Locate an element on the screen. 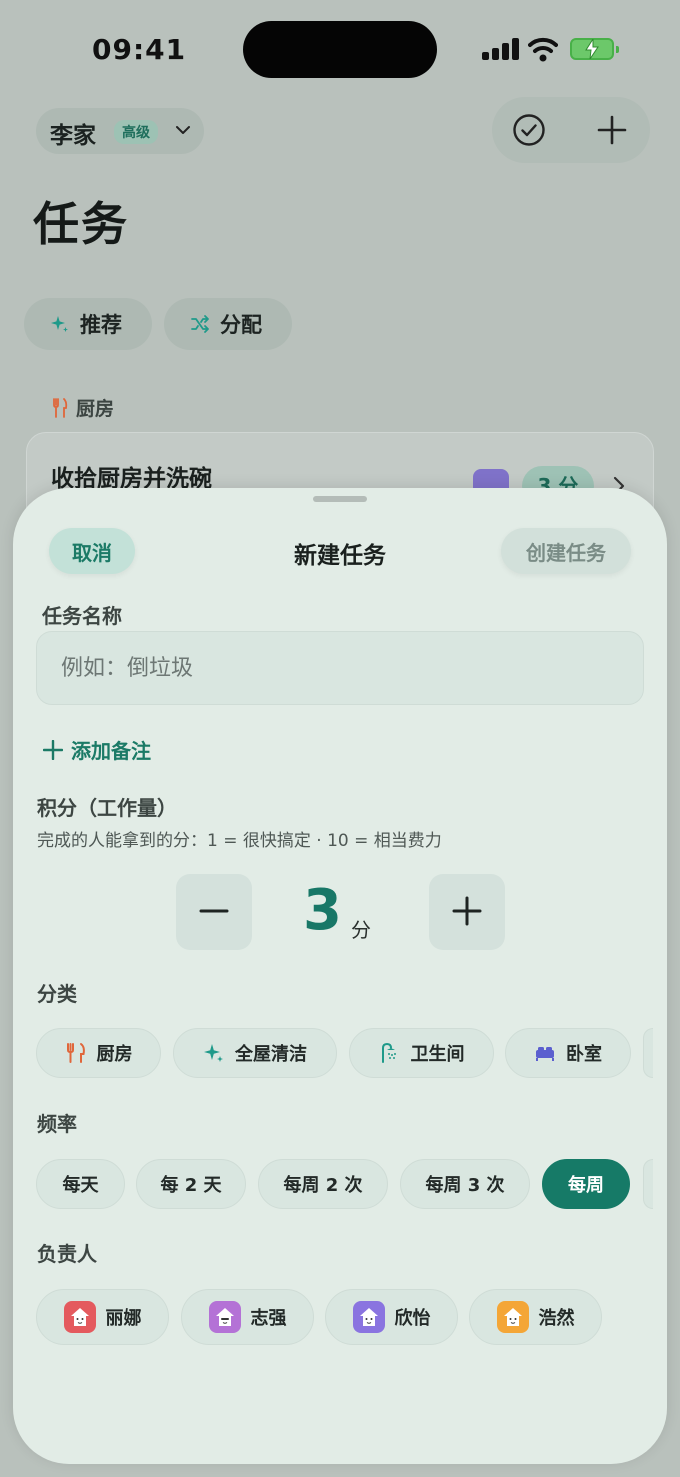  frequency-chip-label: 每 2 天 is located at coordinates (191, 1185).